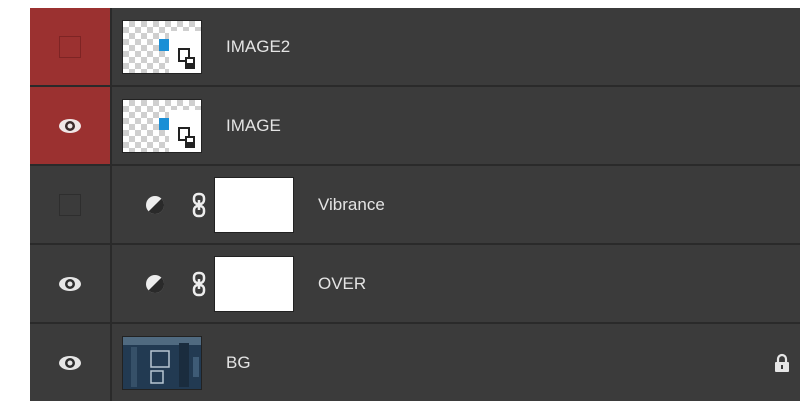 The width and height of the screenshot is (800, 403). I want to click on layer-name: BG, so click(238, 363).